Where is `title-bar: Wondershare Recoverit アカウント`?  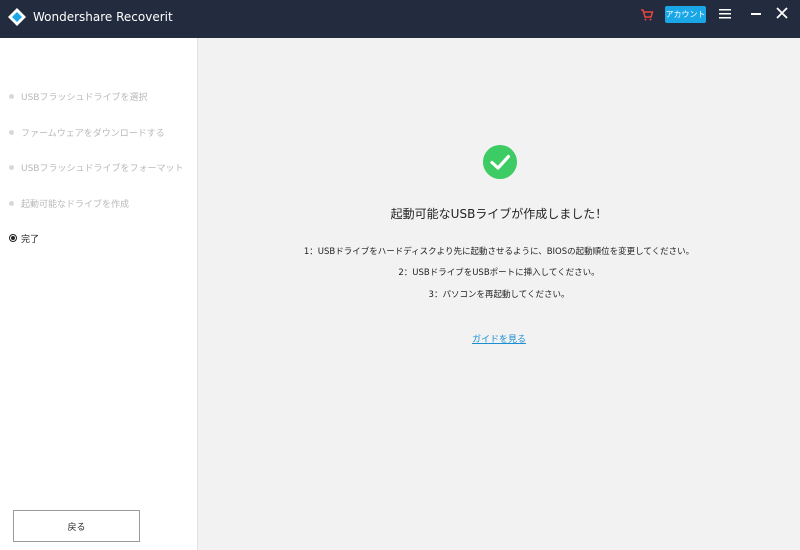 title-bar: Wondershare Recoverit アカウント is located at coordinates (400, 19).